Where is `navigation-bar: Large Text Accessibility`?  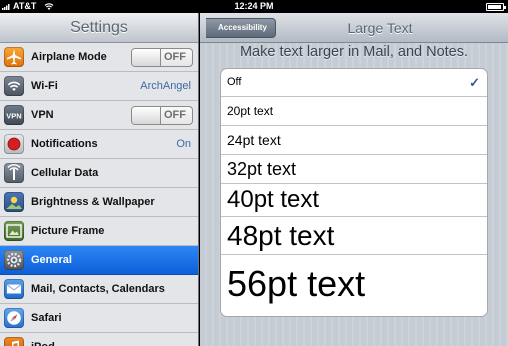
navigation-bar: Large Text Accessibility is located at coordinates (354, 28).